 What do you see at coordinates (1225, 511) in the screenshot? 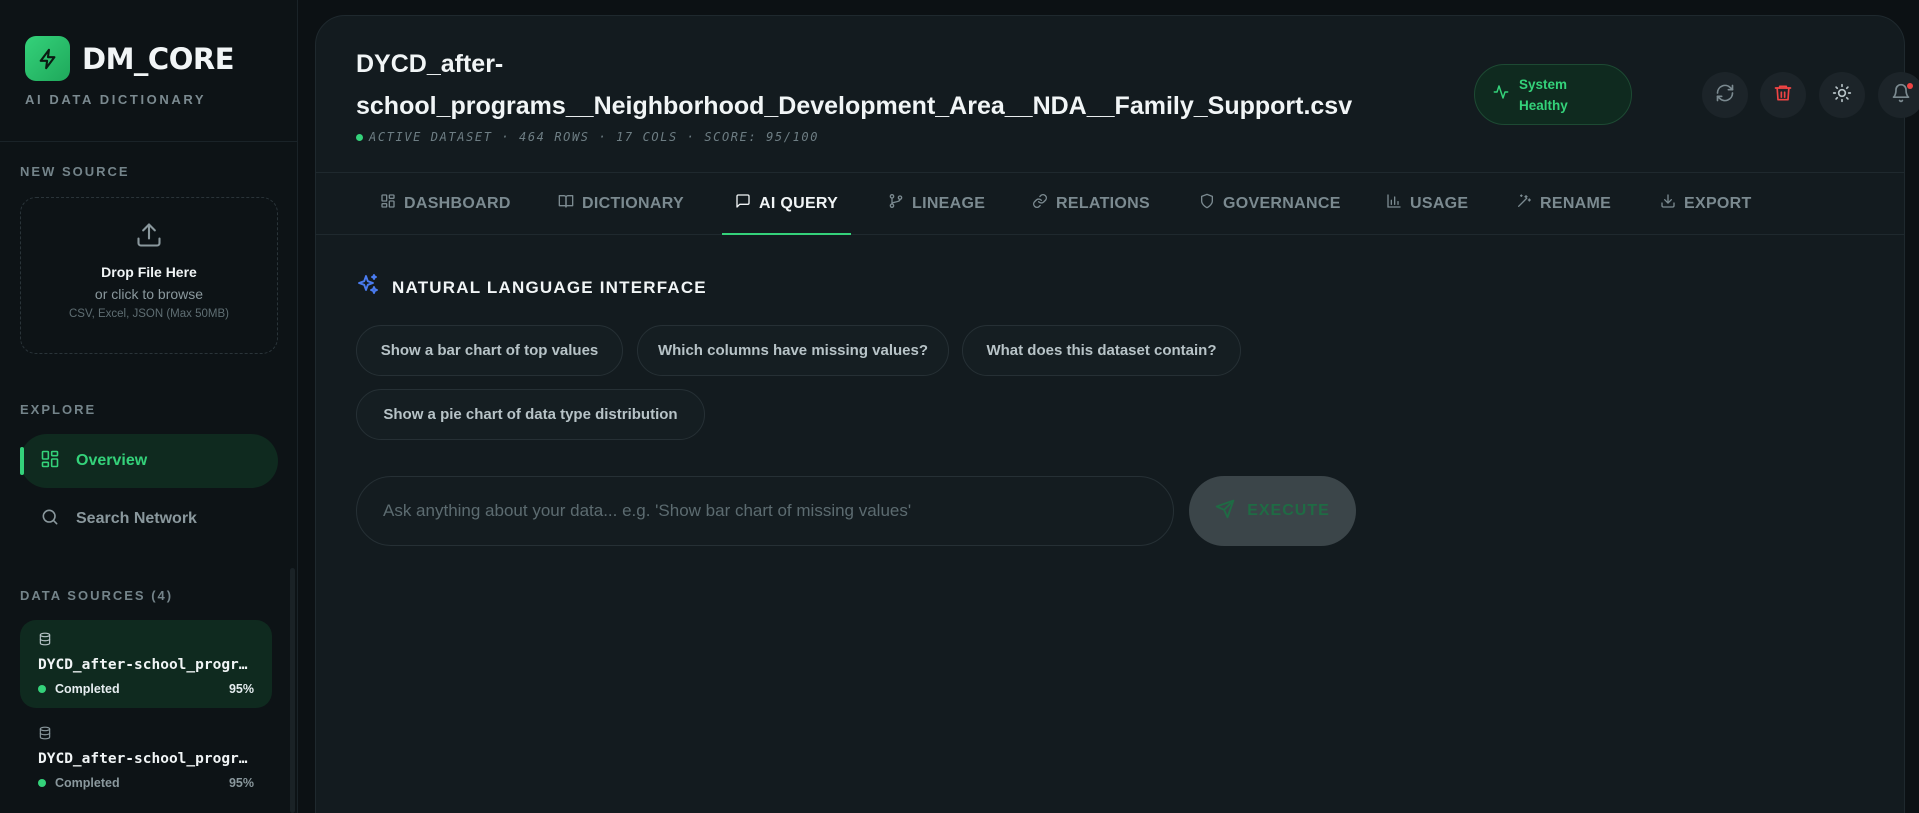
I see `send-icon` at bounding box center [1225, 511].